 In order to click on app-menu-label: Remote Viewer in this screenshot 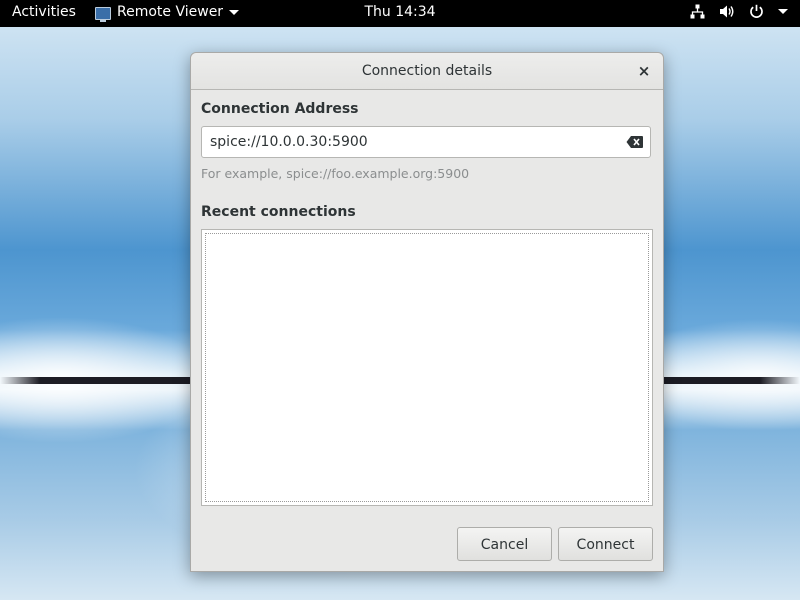, I will do `click(170, 12)`.